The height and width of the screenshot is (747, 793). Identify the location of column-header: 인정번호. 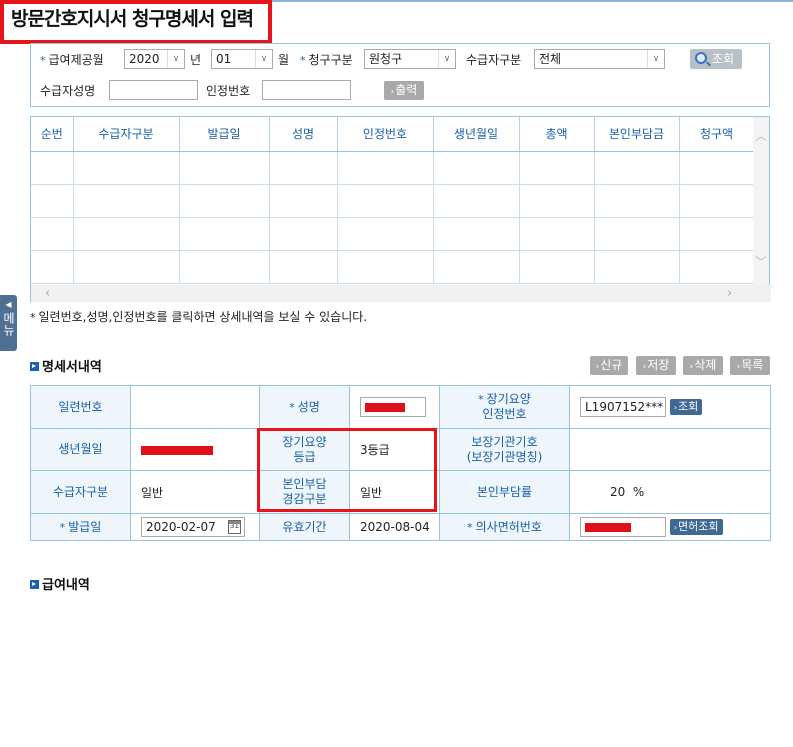
(385, 134).